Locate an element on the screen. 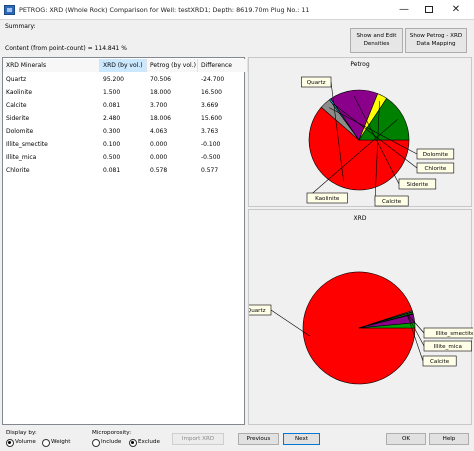 This screenshot has height=451, width=474. minimize-button: — is located at coordinates (404, 10).